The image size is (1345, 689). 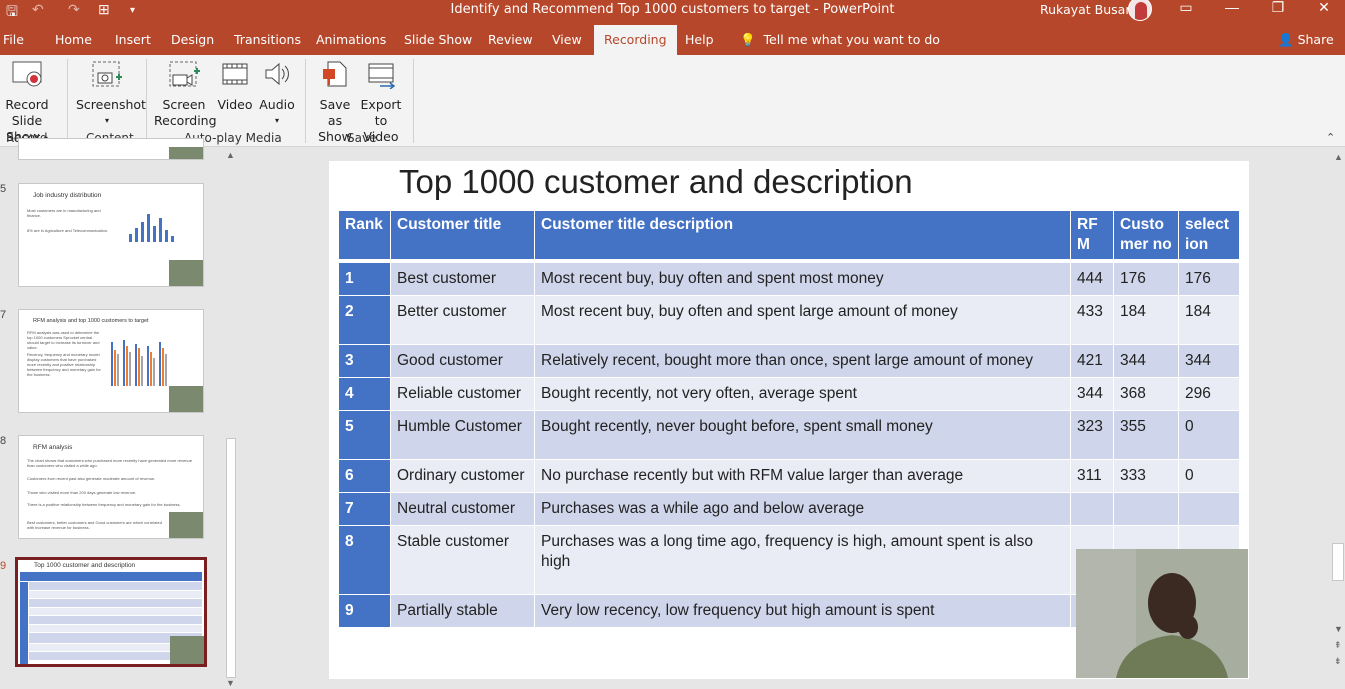 What do you see at coordinates (656, 182) in the screenshot?
I see `slide-title: Top 1000 customer and description` at bounding box center [656, 182].